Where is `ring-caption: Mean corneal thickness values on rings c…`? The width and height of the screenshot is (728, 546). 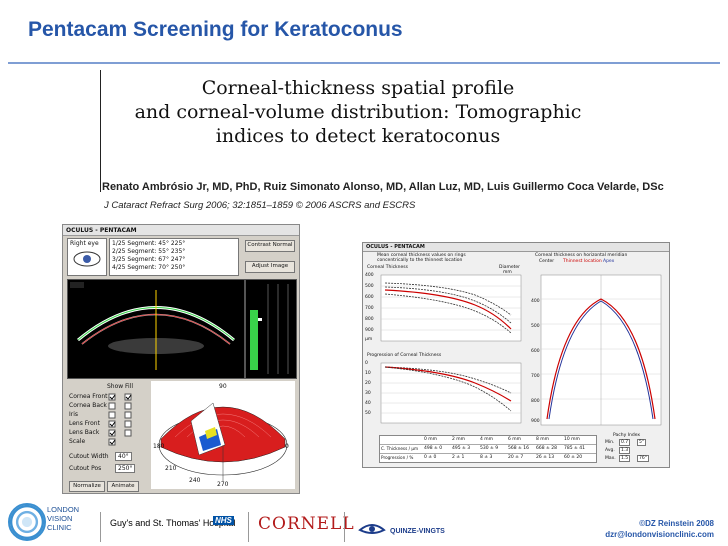
ring-caption: Mean corneal thickness values on rings c… is located at coordinates (421, 258).